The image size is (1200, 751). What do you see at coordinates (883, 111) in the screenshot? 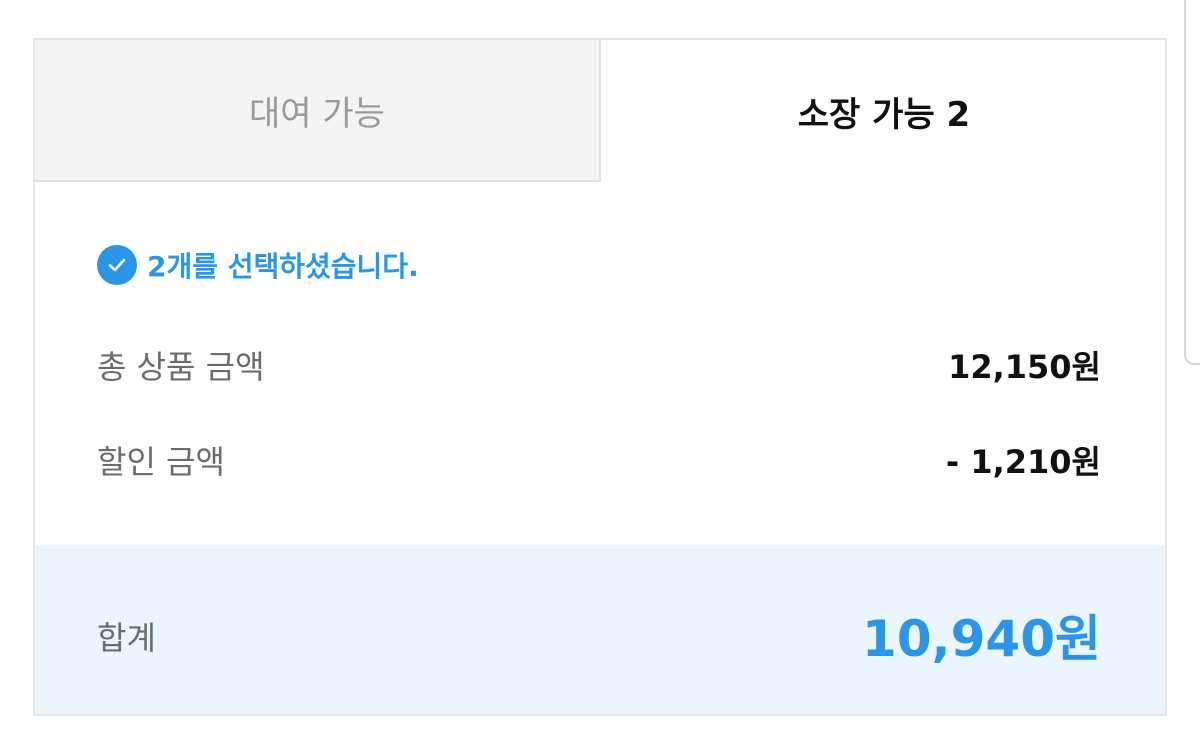
I see `tab-own: 소장 가능 2` at bounding box center [883, 111].